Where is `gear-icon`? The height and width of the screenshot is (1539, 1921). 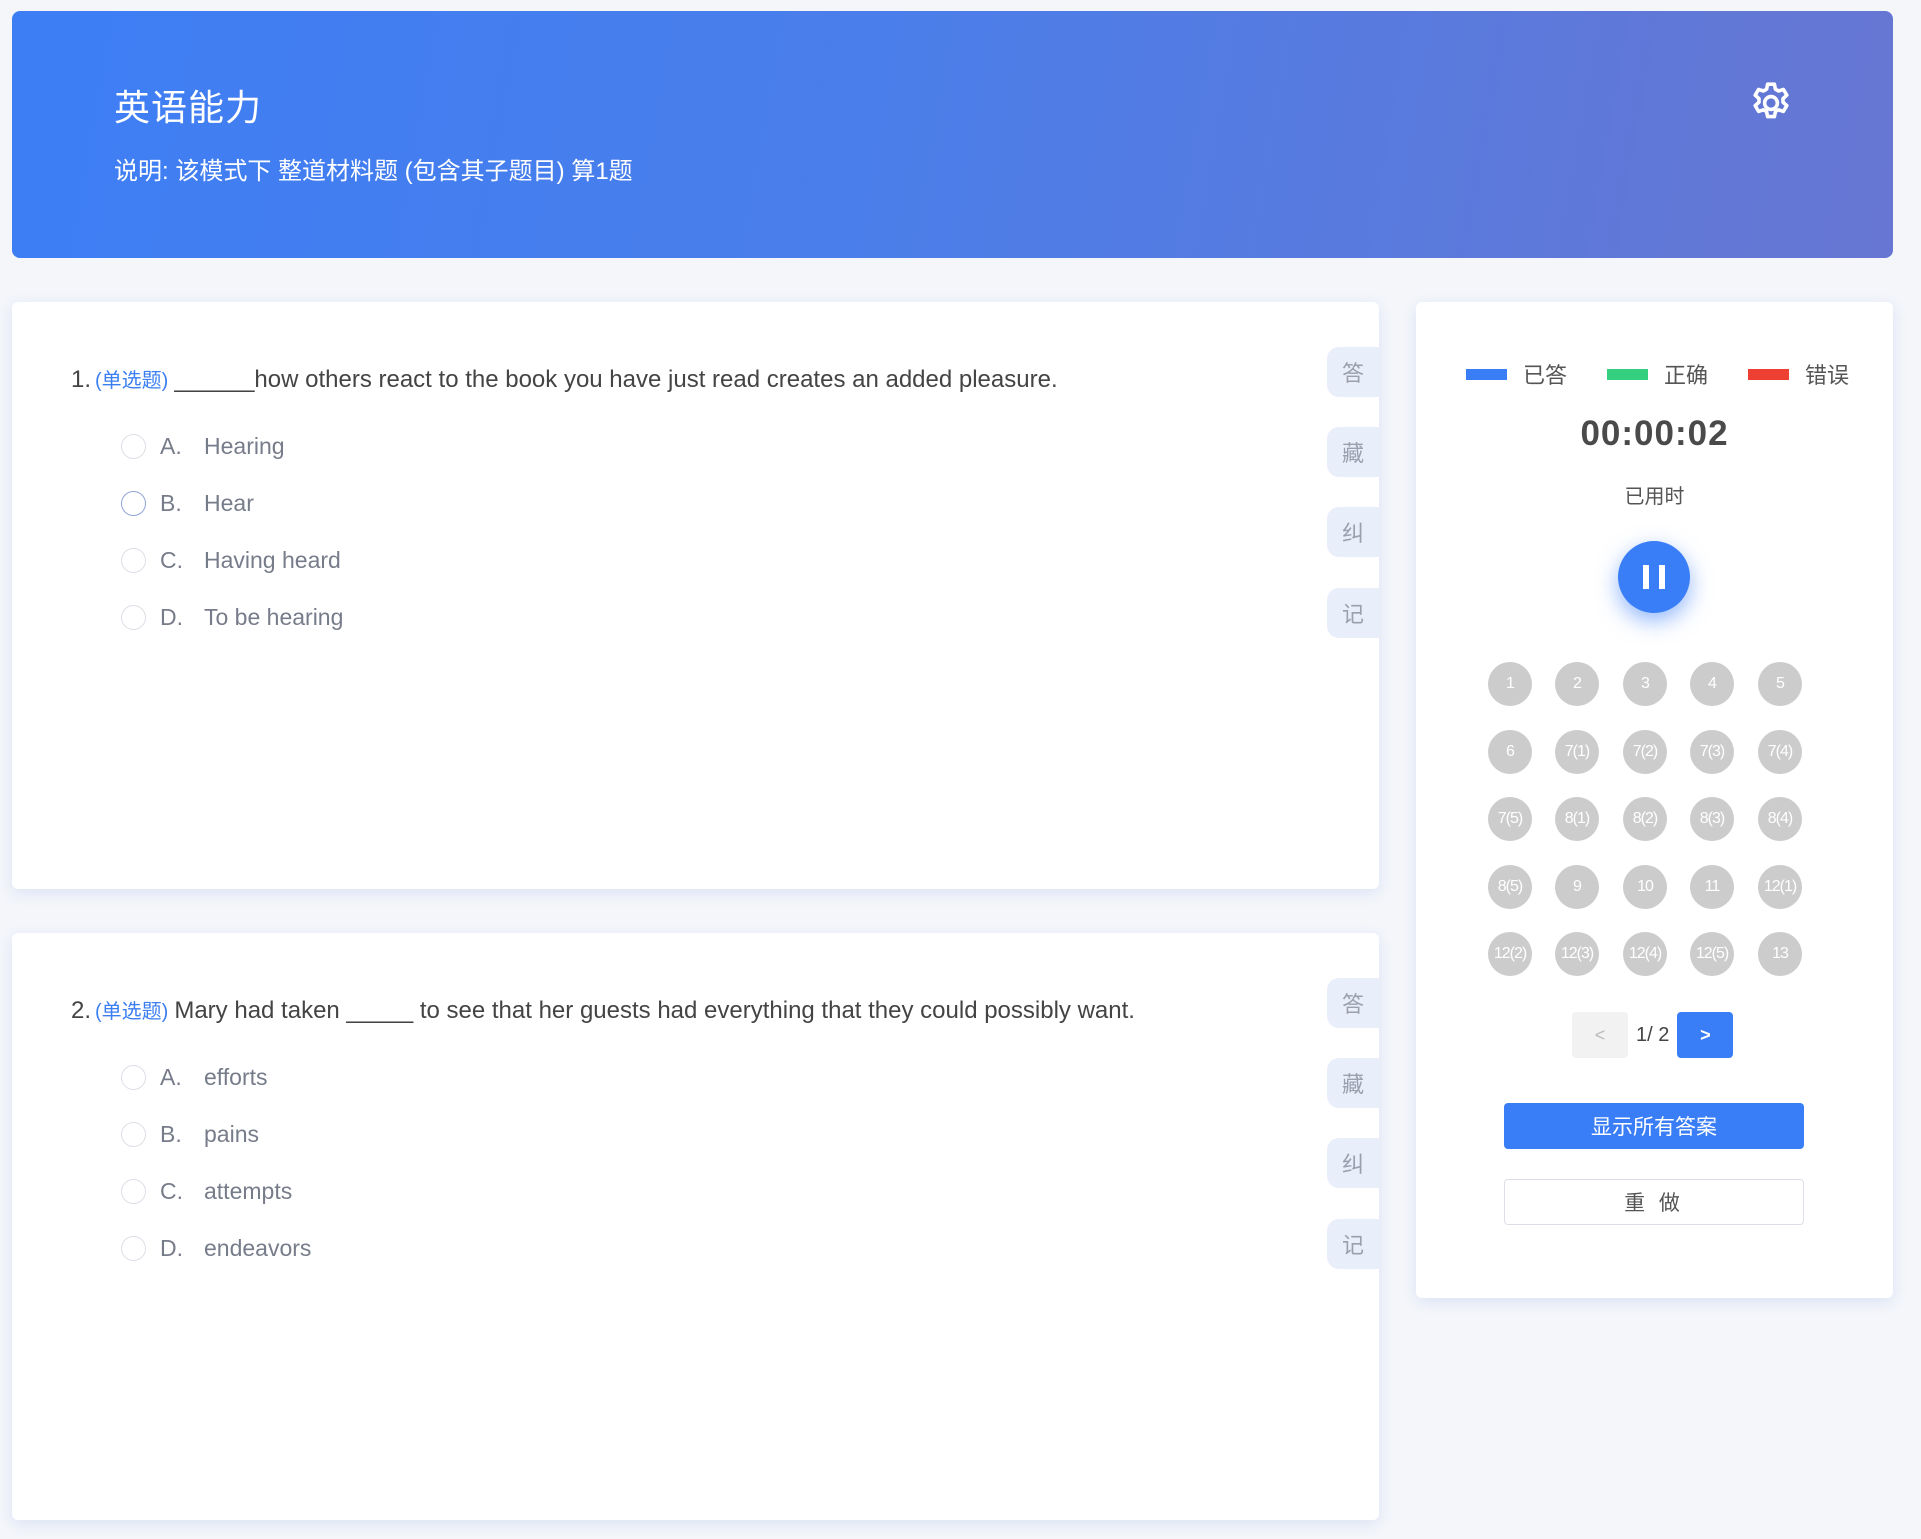 gear-icon is located at coordinates (1771, 103).